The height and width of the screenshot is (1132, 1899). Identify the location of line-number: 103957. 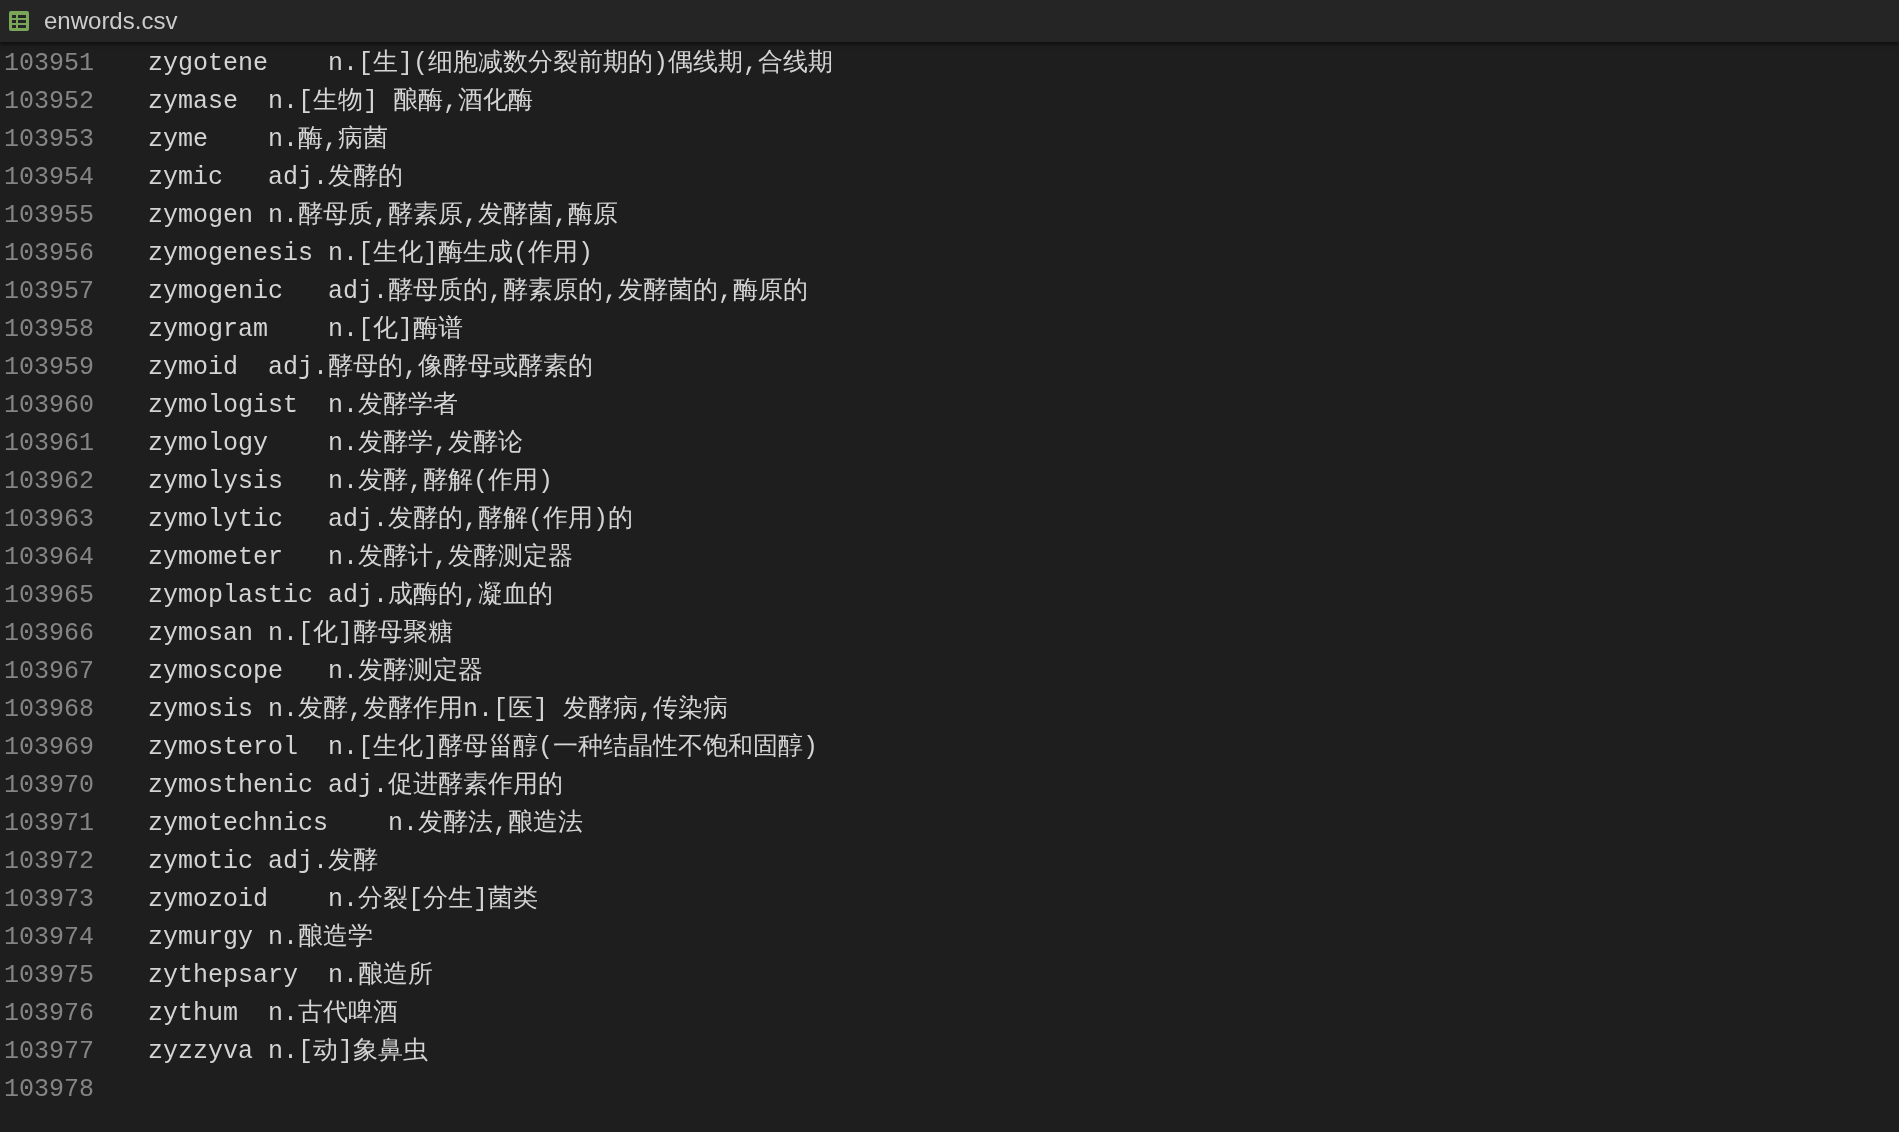
(49, 292).